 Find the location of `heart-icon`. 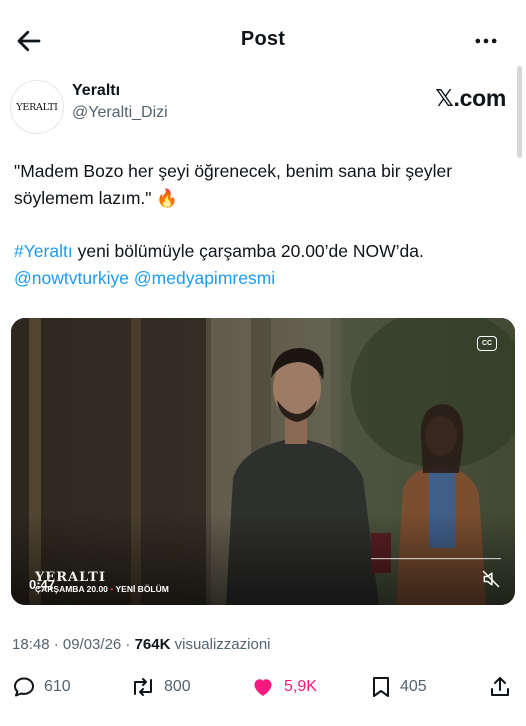

heart-icon is located at coordinates (263, 687).